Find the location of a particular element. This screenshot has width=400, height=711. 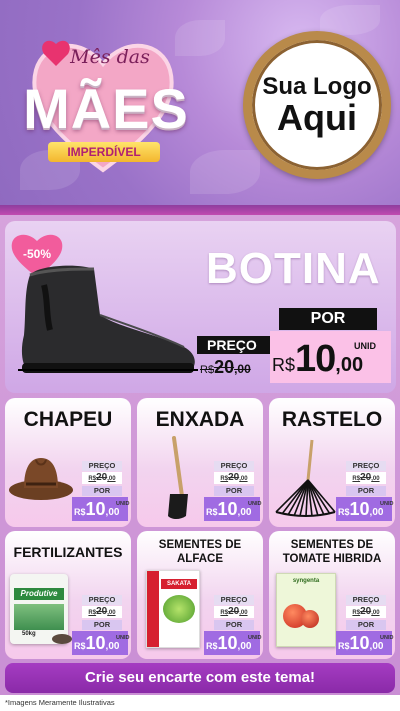

featured-title: BOTINA is located at coordinates (293, 268).